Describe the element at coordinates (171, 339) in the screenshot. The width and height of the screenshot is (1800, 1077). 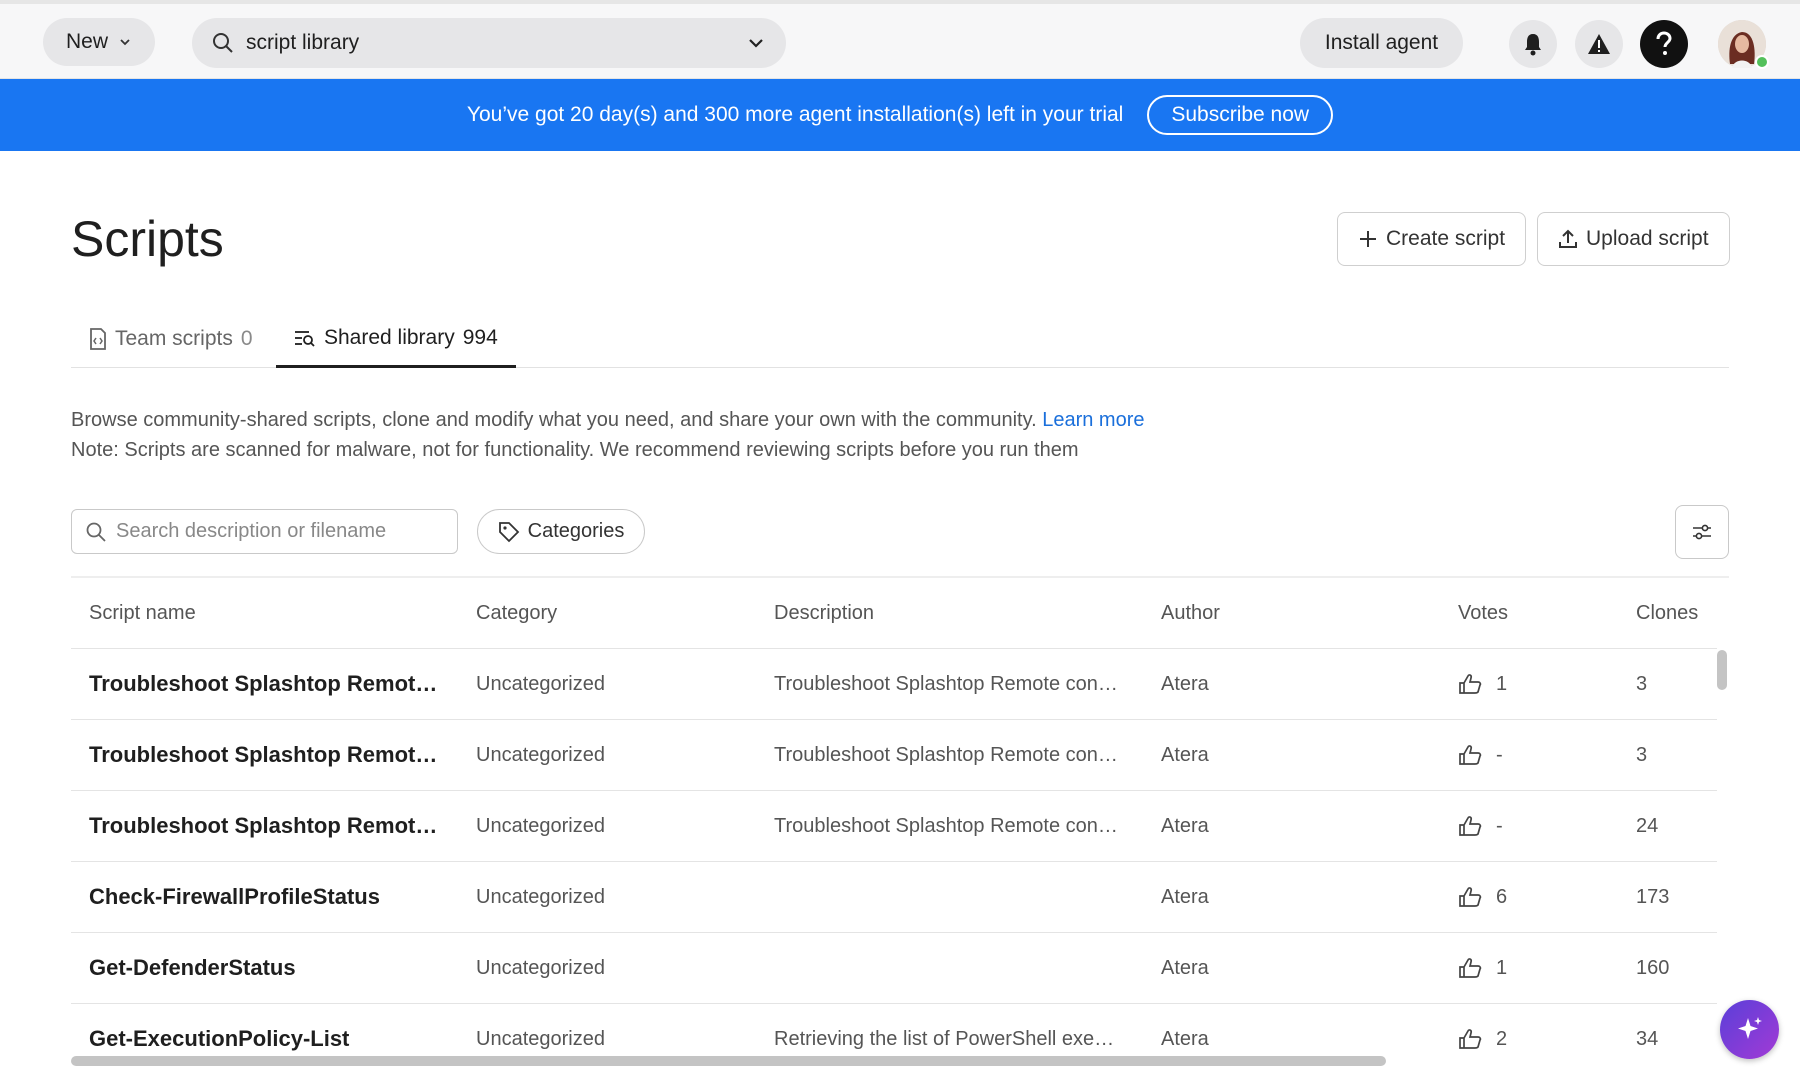
I see `tab-team-scripts: Team scripts 0` at that location.